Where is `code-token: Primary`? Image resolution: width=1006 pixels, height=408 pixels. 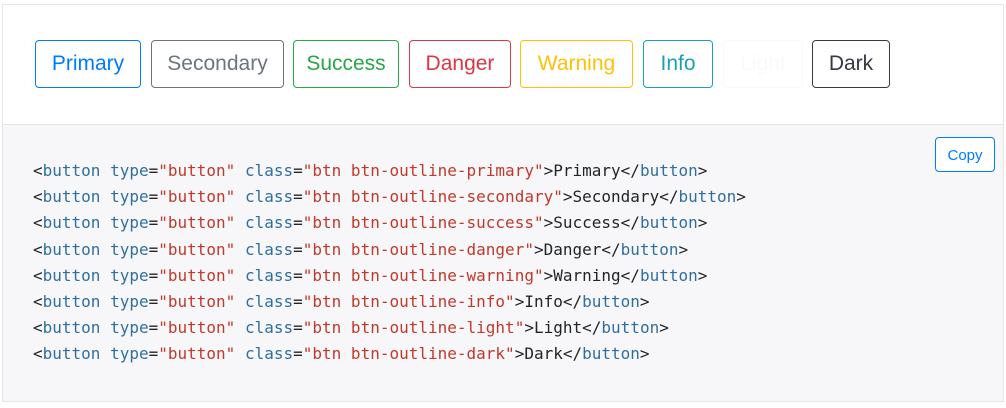
code-token: Primary is located at coordinates (587, 170).